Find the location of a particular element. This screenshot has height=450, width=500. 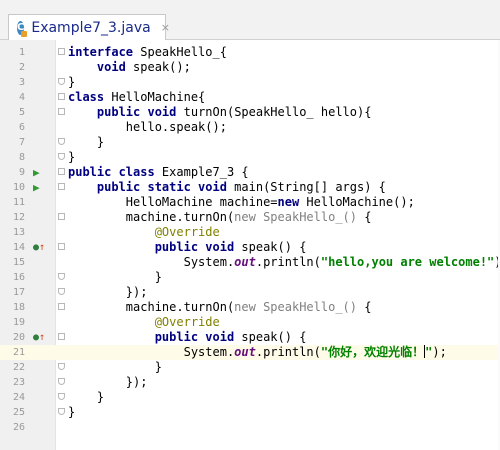

code-line-16: 16 } is located at coordinates (250, 277).